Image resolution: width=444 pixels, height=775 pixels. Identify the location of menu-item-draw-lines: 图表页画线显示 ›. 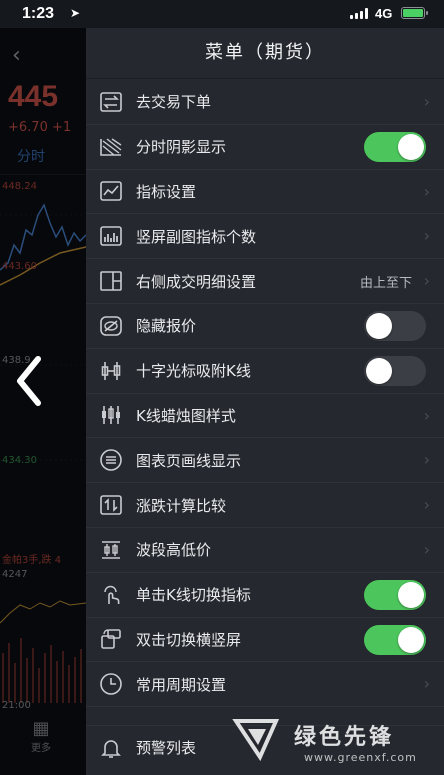
(265, 461).